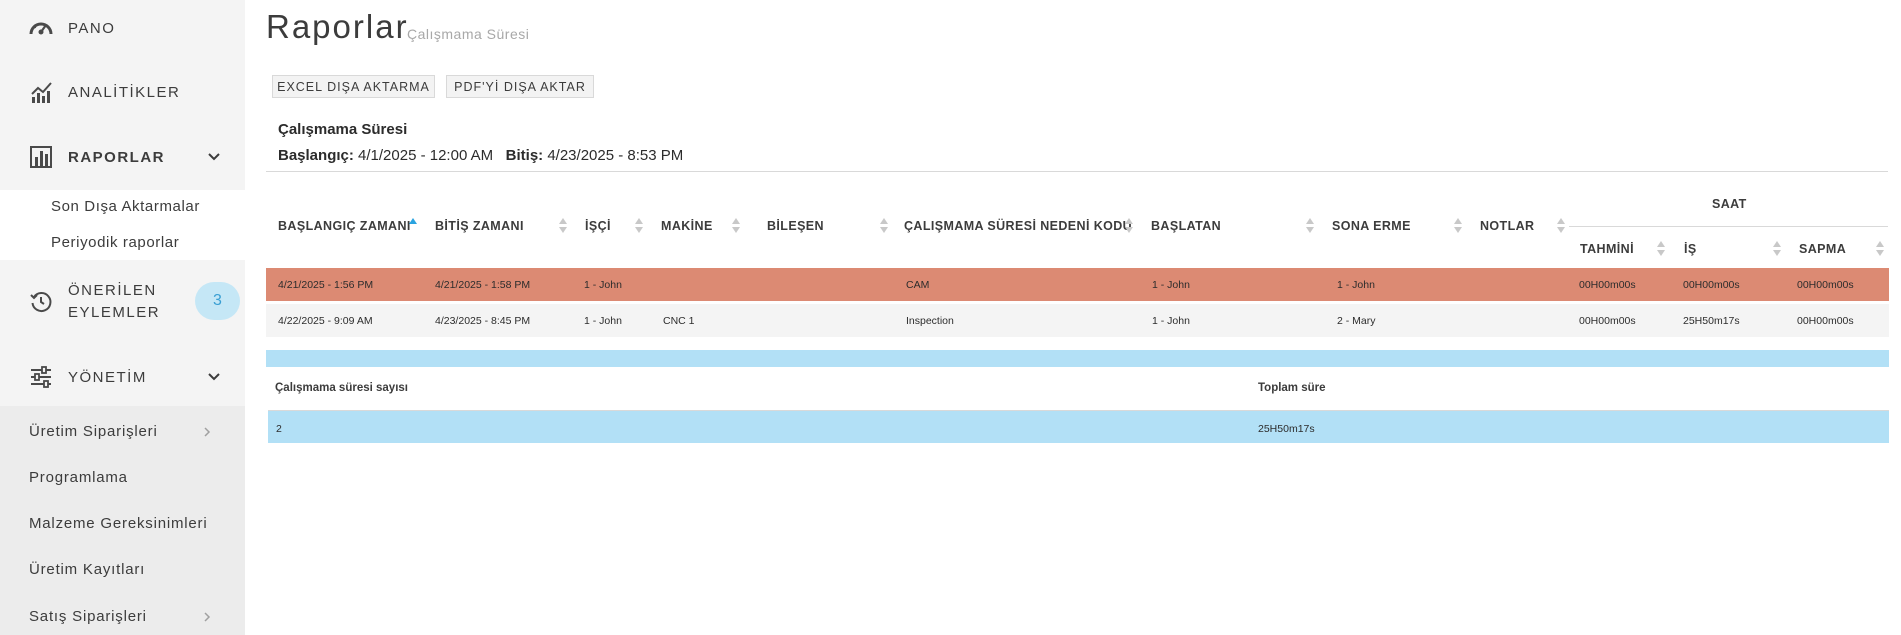 The width and height of the screenshot is (1901, 635). I want to click on nav-analitikler: ANALİTİKLER, so click(122, 92).